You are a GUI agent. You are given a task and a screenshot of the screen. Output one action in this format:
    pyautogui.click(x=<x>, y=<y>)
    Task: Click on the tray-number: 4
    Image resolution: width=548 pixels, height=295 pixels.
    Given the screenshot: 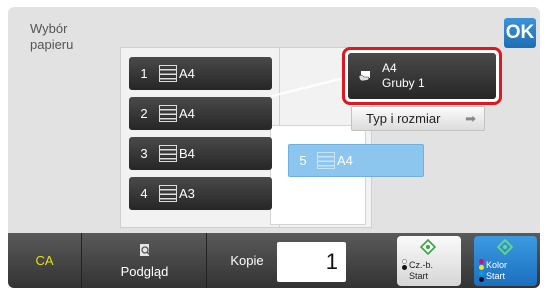 What is the action you would take?
    pyautogui.click(x=144, y=193)
    